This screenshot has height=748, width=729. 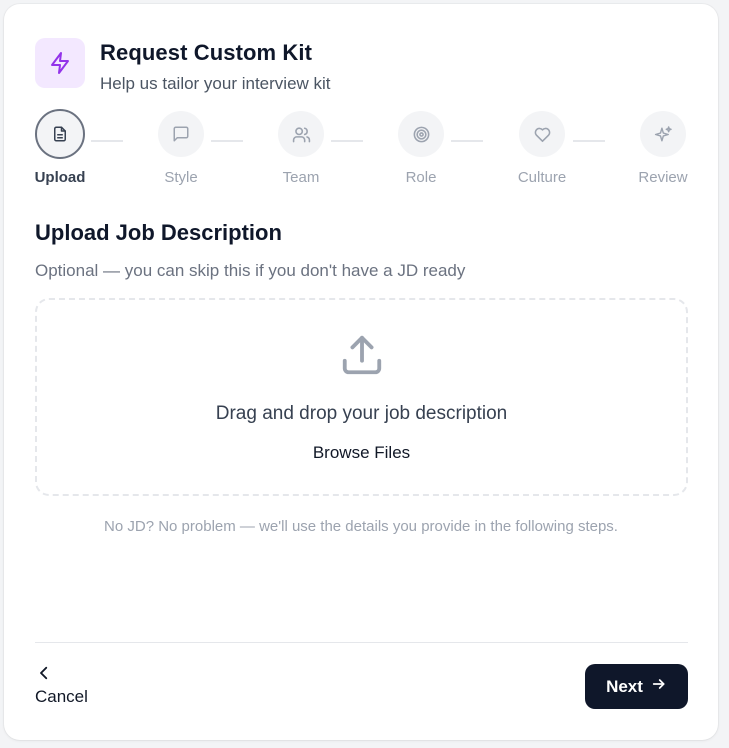 I want to click on step-label: Upload, so click(x=60, y=177).